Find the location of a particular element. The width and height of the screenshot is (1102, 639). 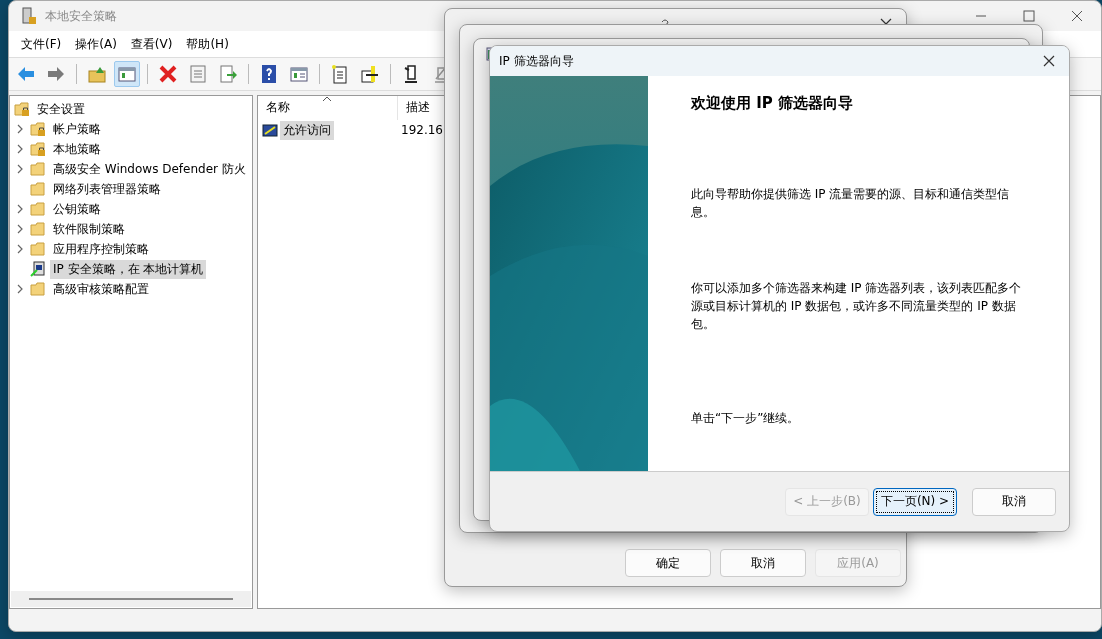

tree-item: 应用程序控制策略 is located at coordinates (101, 249).